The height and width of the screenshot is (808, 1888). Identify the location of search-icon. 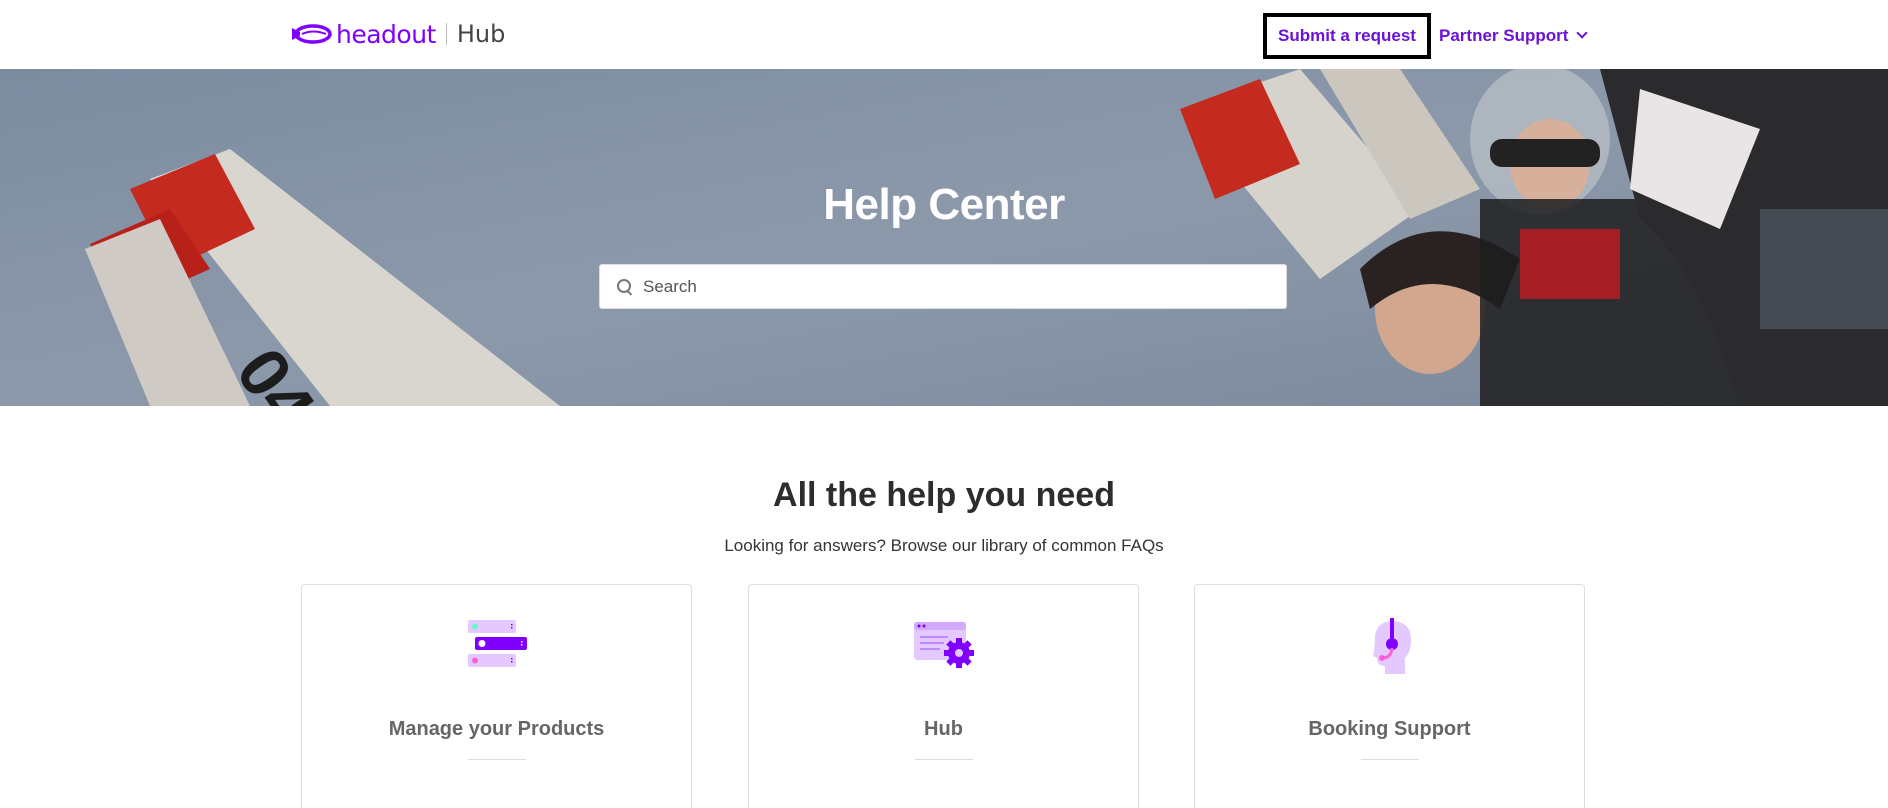
(625, 286).